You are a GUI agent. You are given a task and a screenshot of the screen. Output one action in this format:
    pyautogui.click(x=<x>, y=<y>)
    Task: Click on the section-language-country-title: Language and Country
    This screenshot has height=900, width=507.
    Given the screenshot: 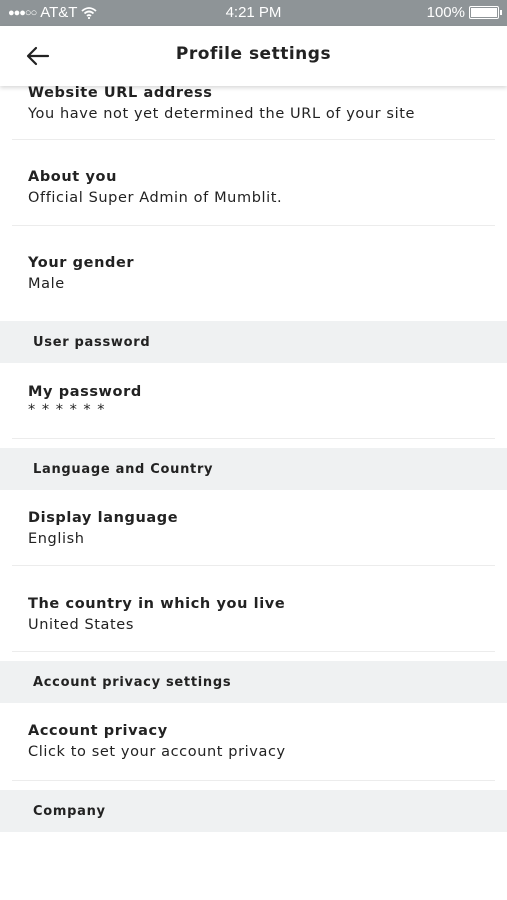 What is the action you would take?
    pyautogui.click(x=123, y=469)
    